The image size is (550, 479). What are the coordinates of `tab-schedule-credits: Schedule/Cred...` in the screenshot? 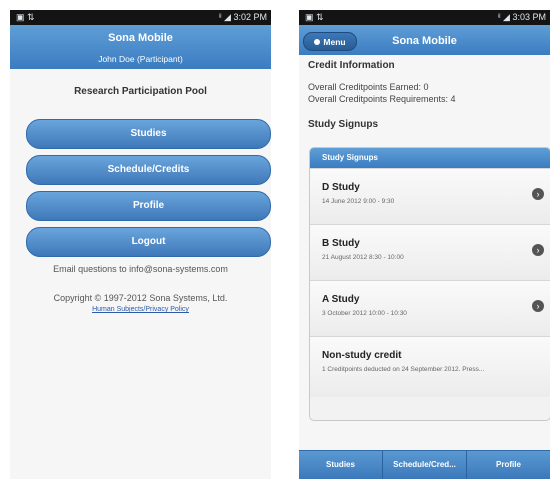 It's located at (424, 465).